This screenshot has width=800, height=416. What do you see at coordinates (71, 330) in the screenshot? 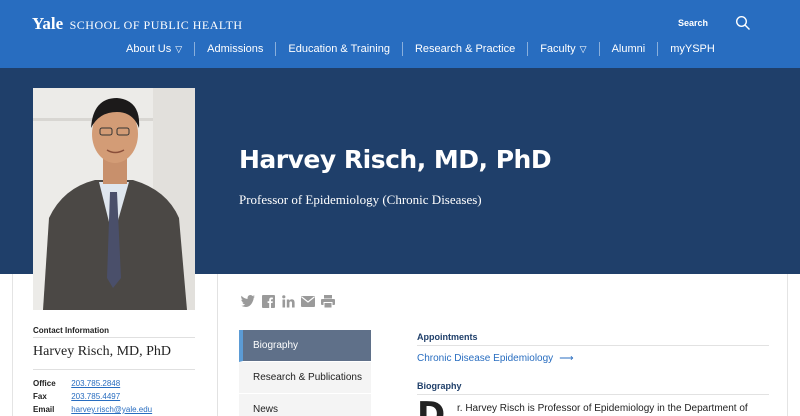
I see `contact-info-heading: Contact Information` at bounding box center [71, 330].